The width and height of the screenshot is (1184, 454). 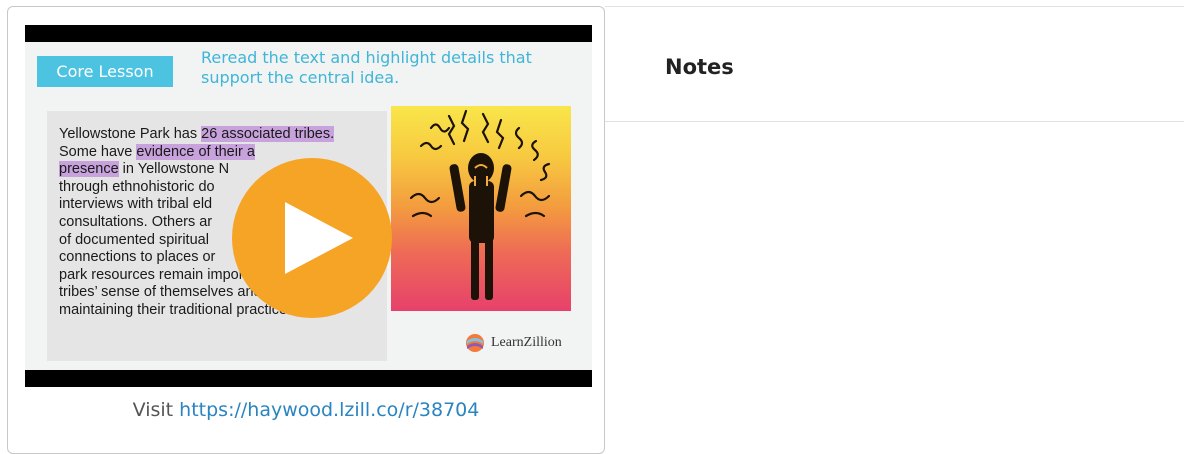 What do you see at coordinates (475, 343) in the screenshot?
I see `learnzillion-icon` at bounding box center [475, 343].